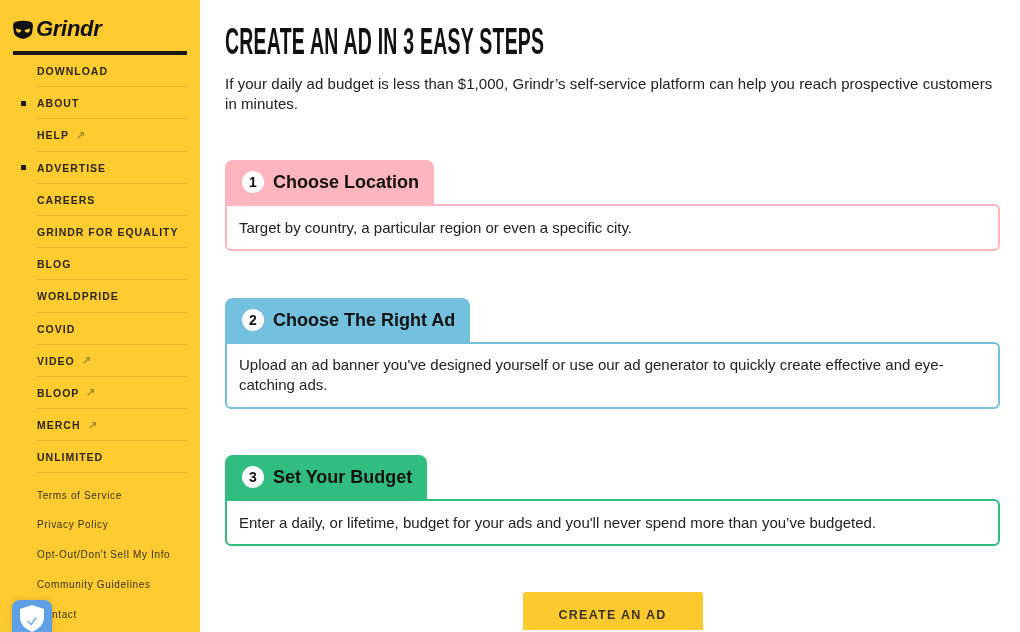 This screenshot has width=1020, height=632. What do you see at coordinates (346, 182) in the screenshot?
I see `step-title: Choose Location` at bounding box center [346, 182].